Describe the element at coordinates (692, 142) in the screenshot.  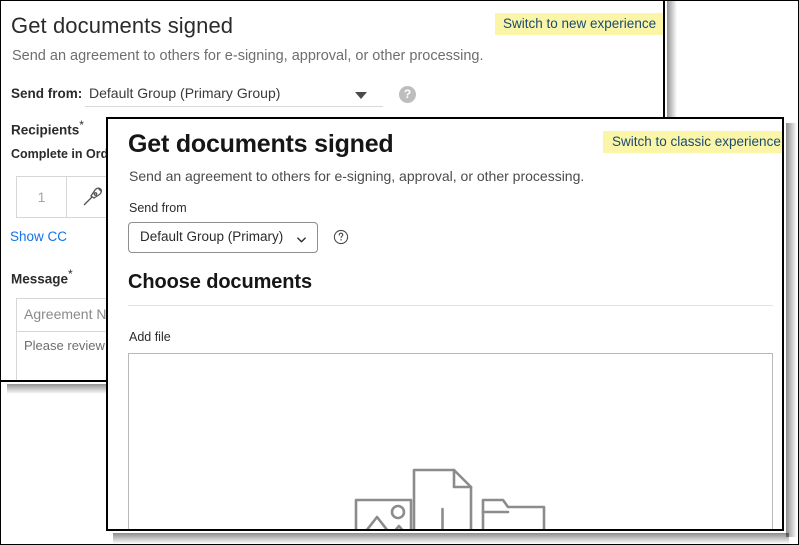
I see `switch-to-classic-experience-button: Switch to classic experience` at that location.